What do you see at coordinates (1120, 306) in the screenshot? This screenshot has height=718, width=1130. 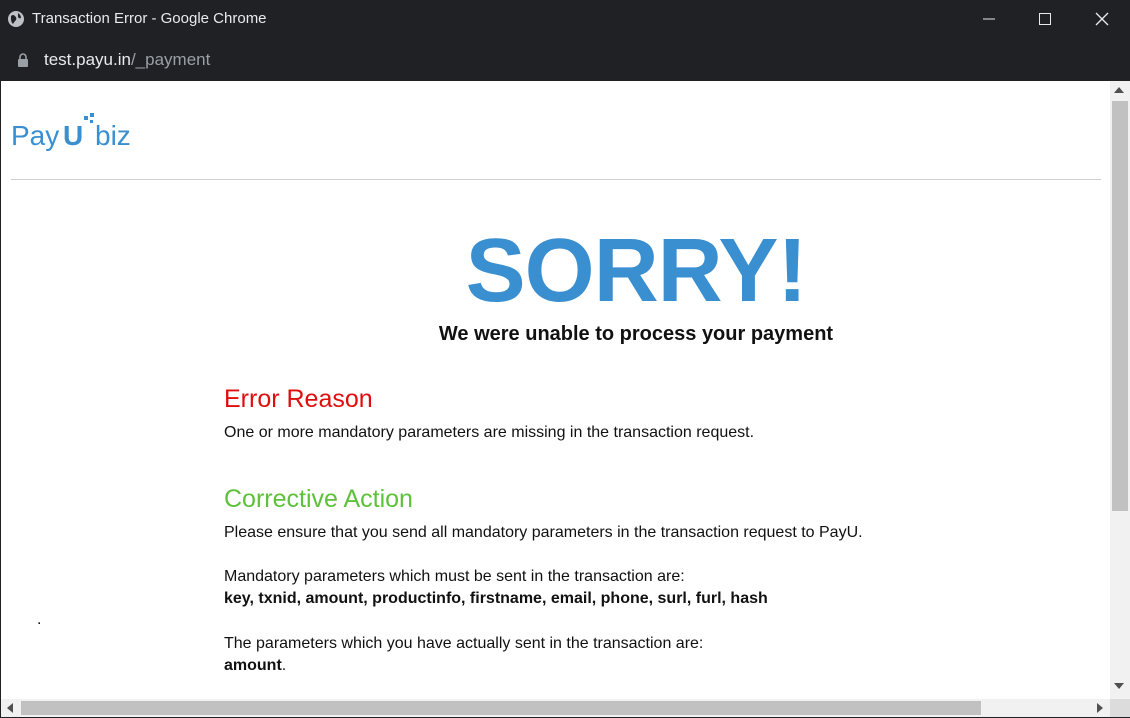 I see `vertical-scroll-thumb` at bounding box center [1120, 306].